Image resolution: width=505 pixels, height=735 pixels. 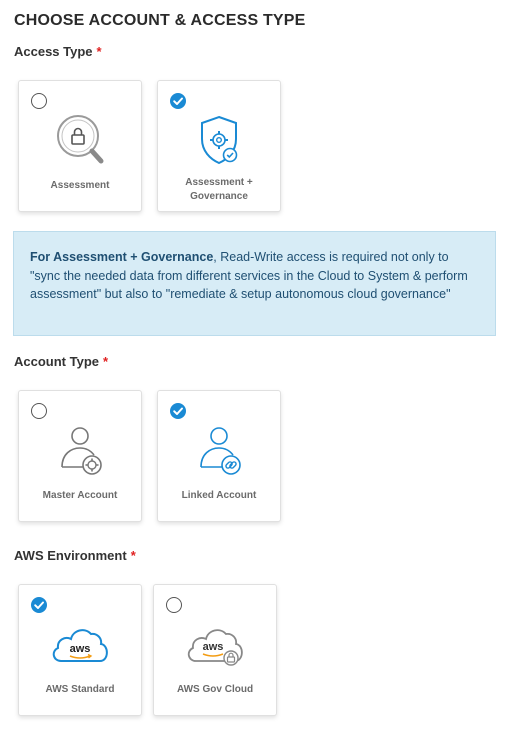 I want to click on account-type-linked-card: Linked Account, so click(x=219, y=456).